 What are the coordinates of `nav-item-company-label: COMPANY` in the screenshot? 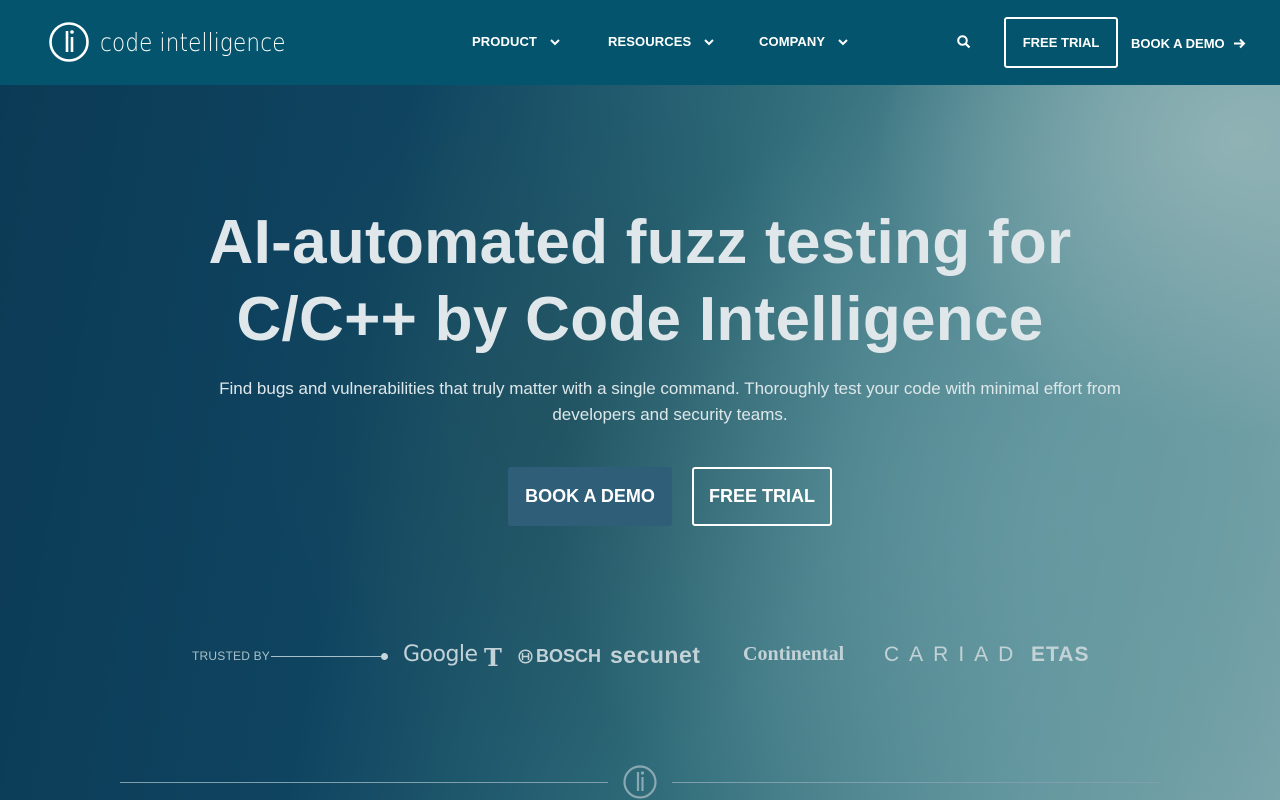 It's located at (792, 41).